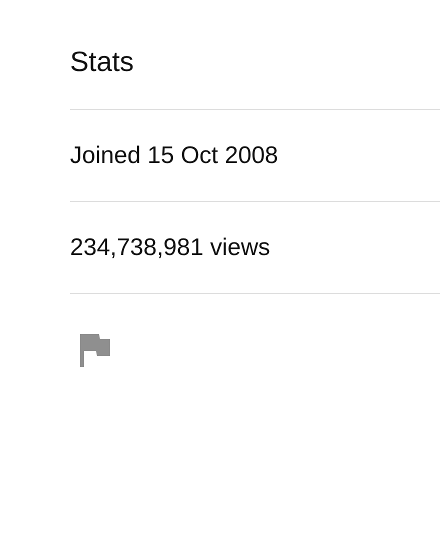 The height and width of the screenshot is (540, 440). Describe the element at coordinates (95, 350) in the screenshot. I see `flag-icon` at that location.